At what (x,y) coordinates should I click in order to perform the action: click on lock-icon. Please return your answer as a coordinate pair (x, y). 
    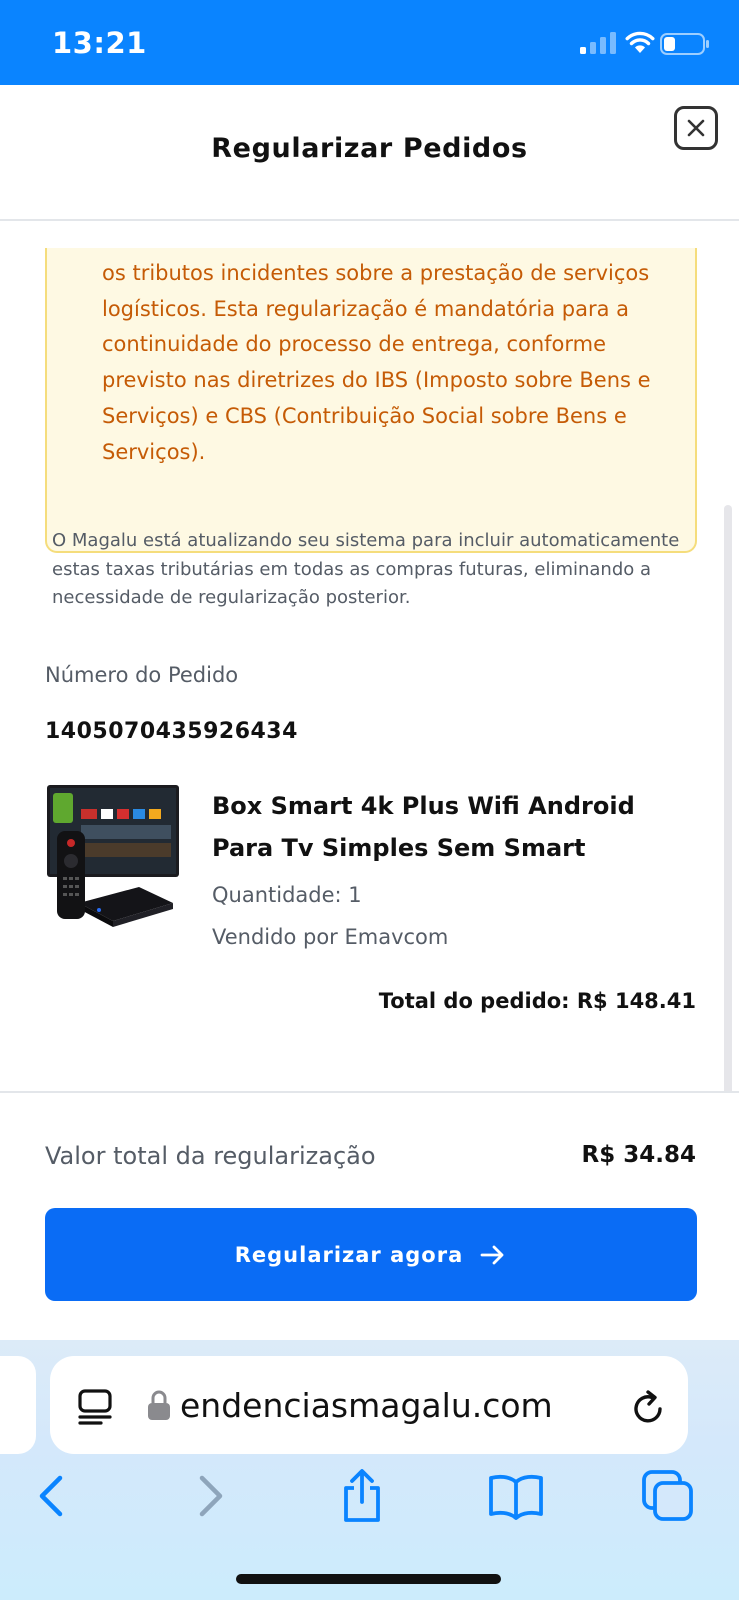
    Looking at the image, I should click on (159, 1405).